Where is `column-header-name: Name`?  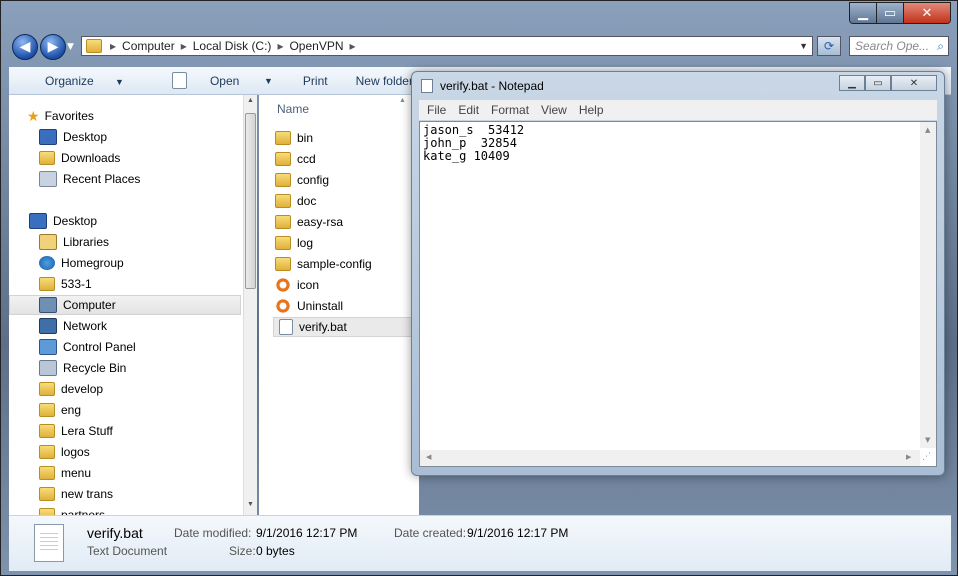
column-header-name: Name is located at coordinates (293, 109).